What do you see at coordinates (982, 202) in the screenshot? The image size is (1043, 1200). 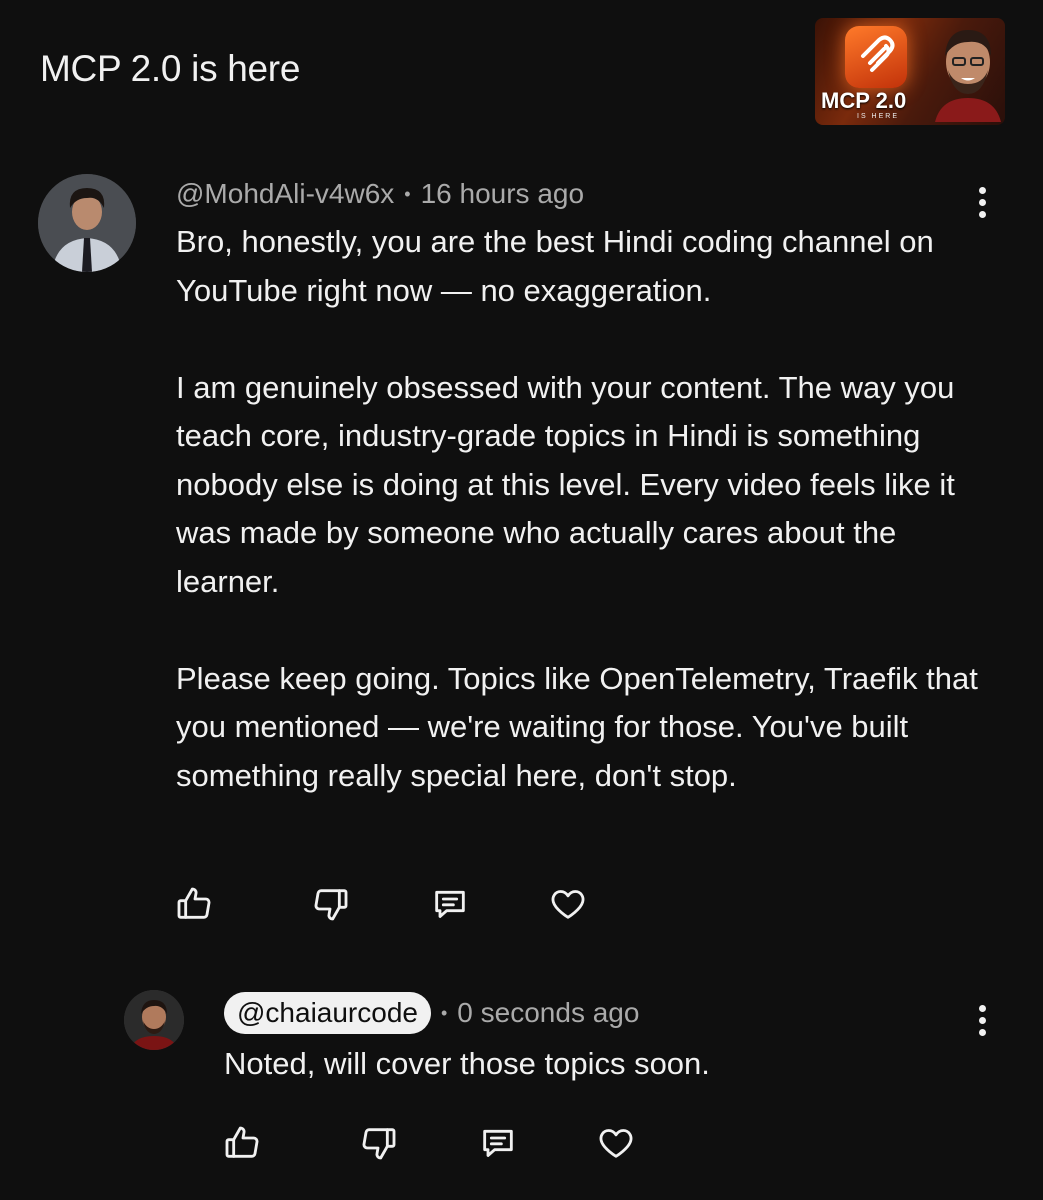 I see `comment-menu-icon` at bounding box center [982, 202].